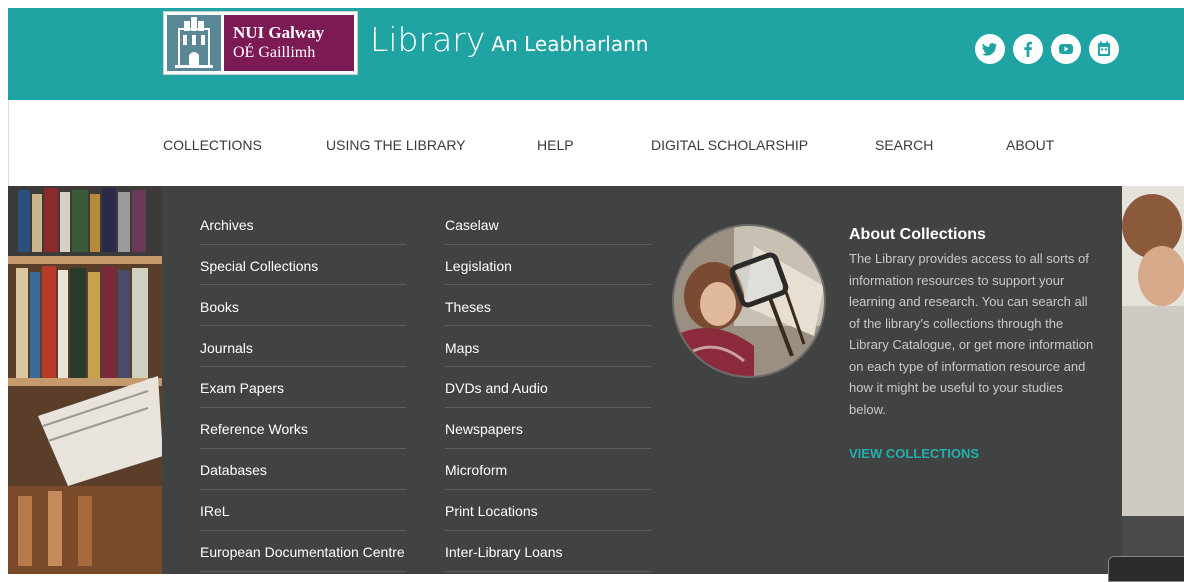 This screenshot has height=582, width=1184. Describe the element at coordinates (904, 145) in the screenshot. I see `nav-item-search: SEARCH` at that location.